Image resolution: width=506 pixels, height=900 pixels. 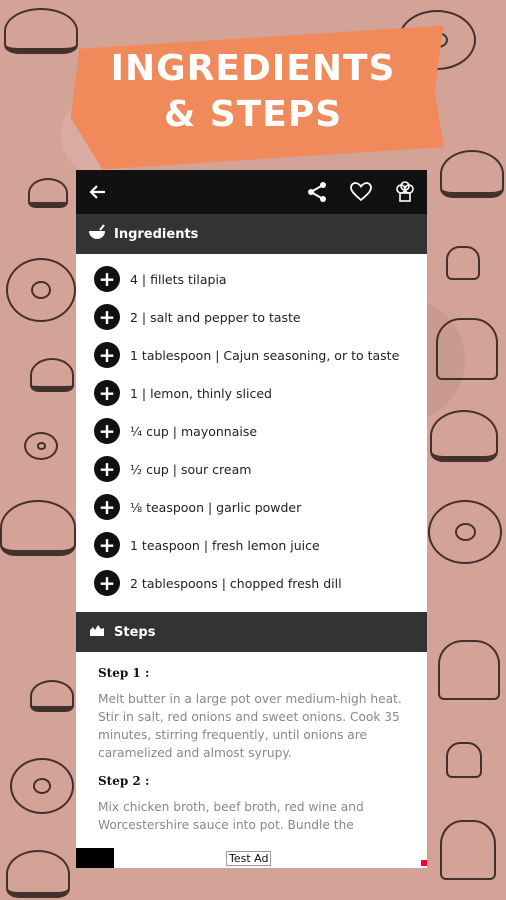 I want to click on ingredient-text: 1 teaspoon | fresh lemon juice, so click(x=225, y=545).